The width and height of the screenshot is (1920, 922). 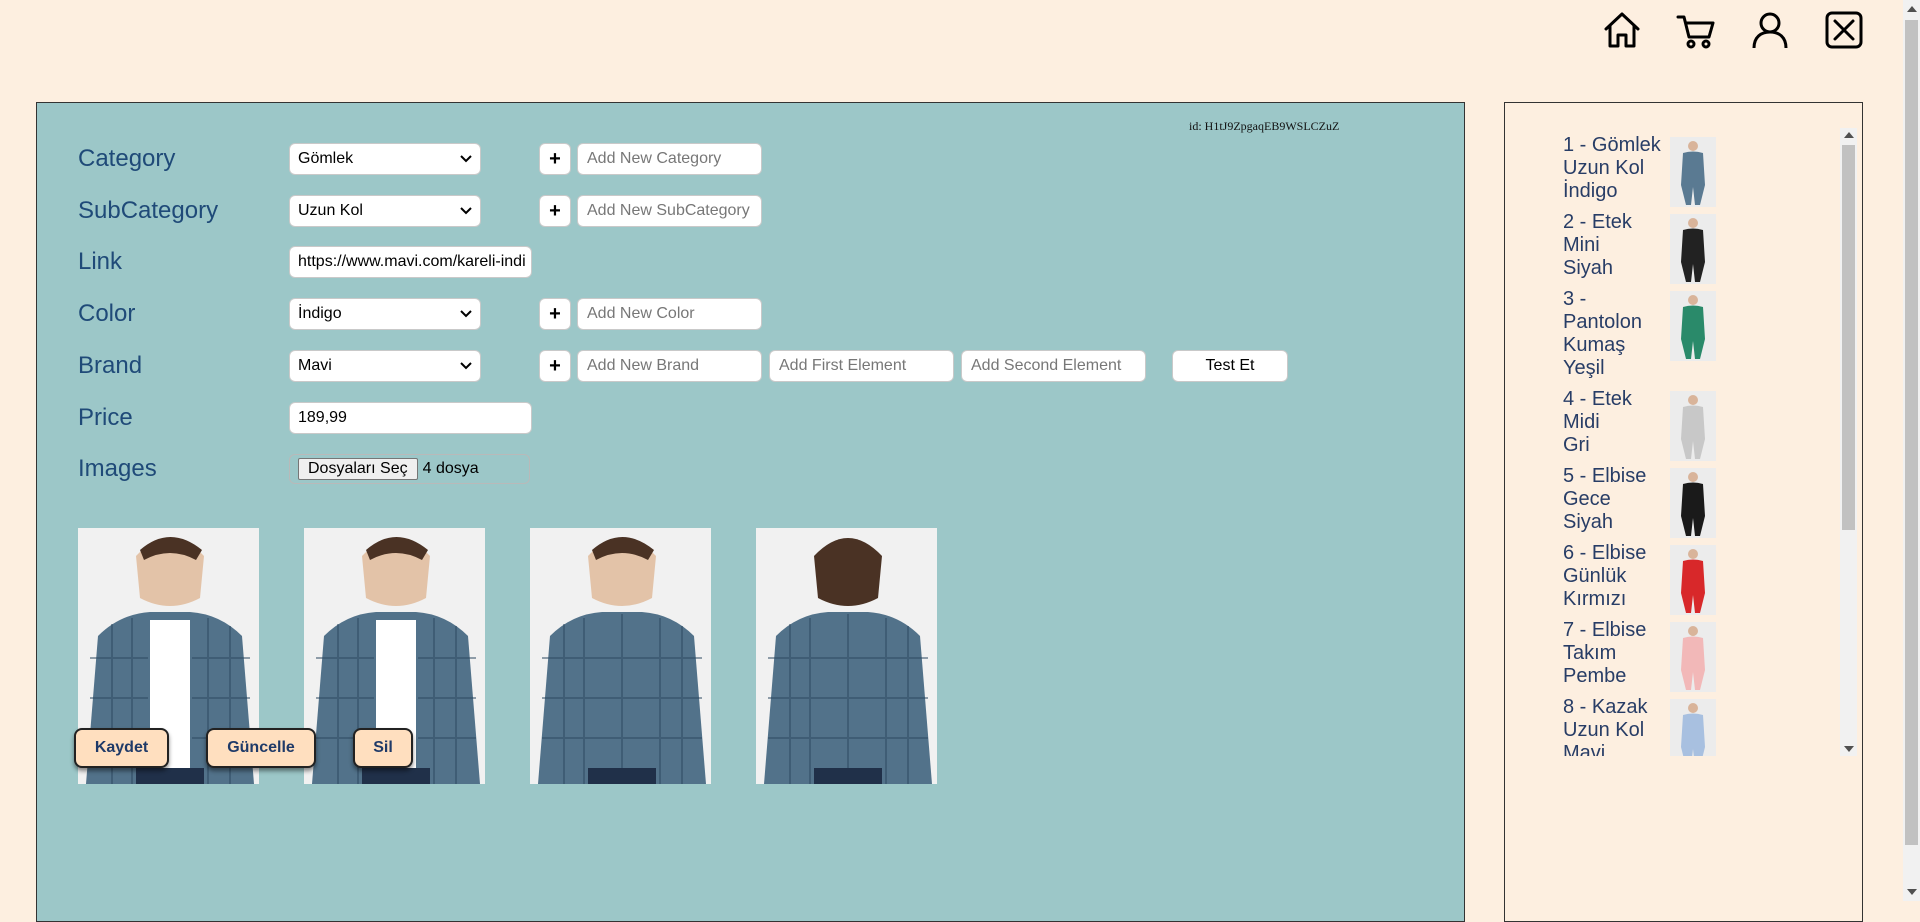 I want to click on color-label: Color, so click(x=107, y=313).